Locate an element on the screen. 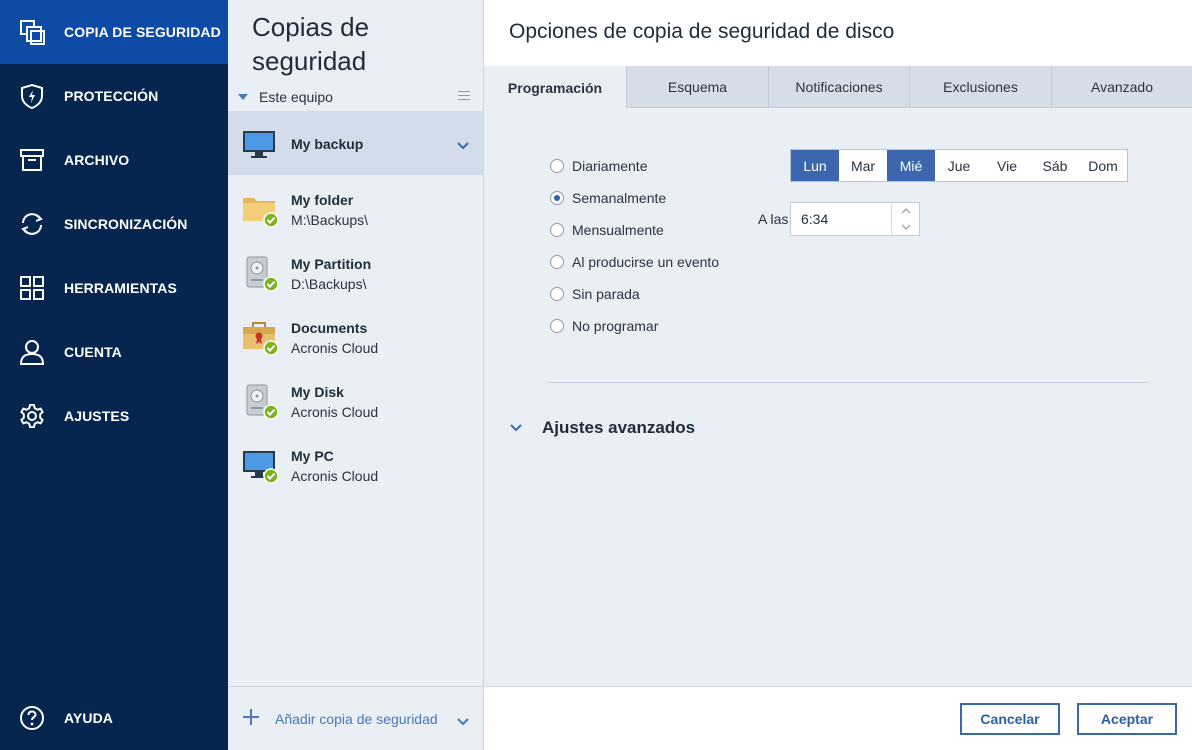  nav-item-archive: ARCHIVO is located at coordinates (114, 160).